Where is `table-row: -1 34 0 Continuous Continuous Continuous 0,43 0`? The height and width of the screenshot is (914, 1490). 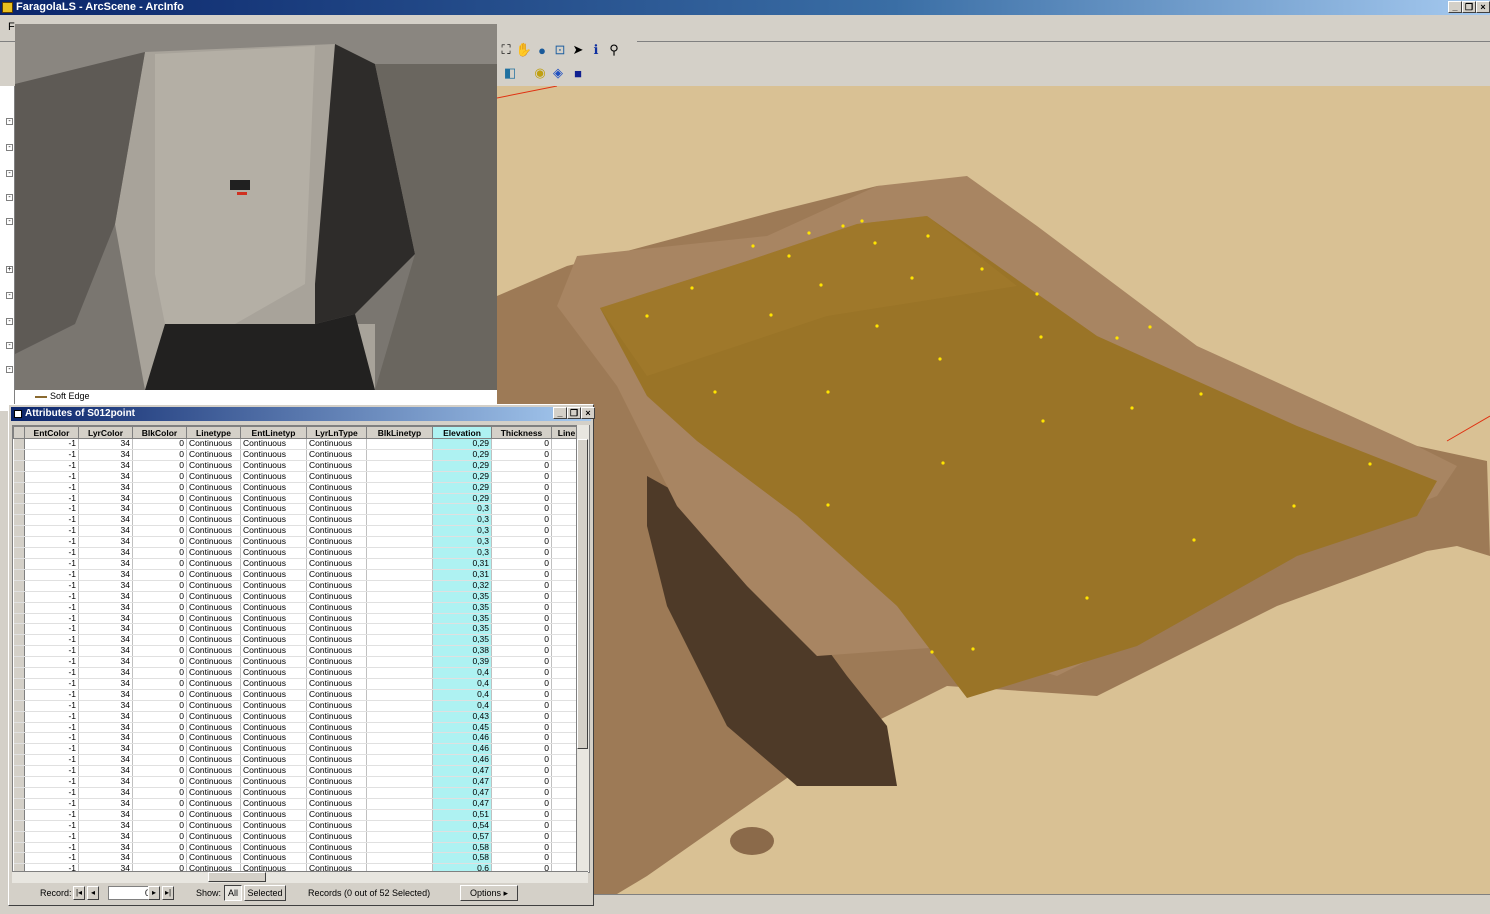
table-row: -1 34 0 Continuous Continuous Continuous 0,43 0 is located at coordinates (297, 717).